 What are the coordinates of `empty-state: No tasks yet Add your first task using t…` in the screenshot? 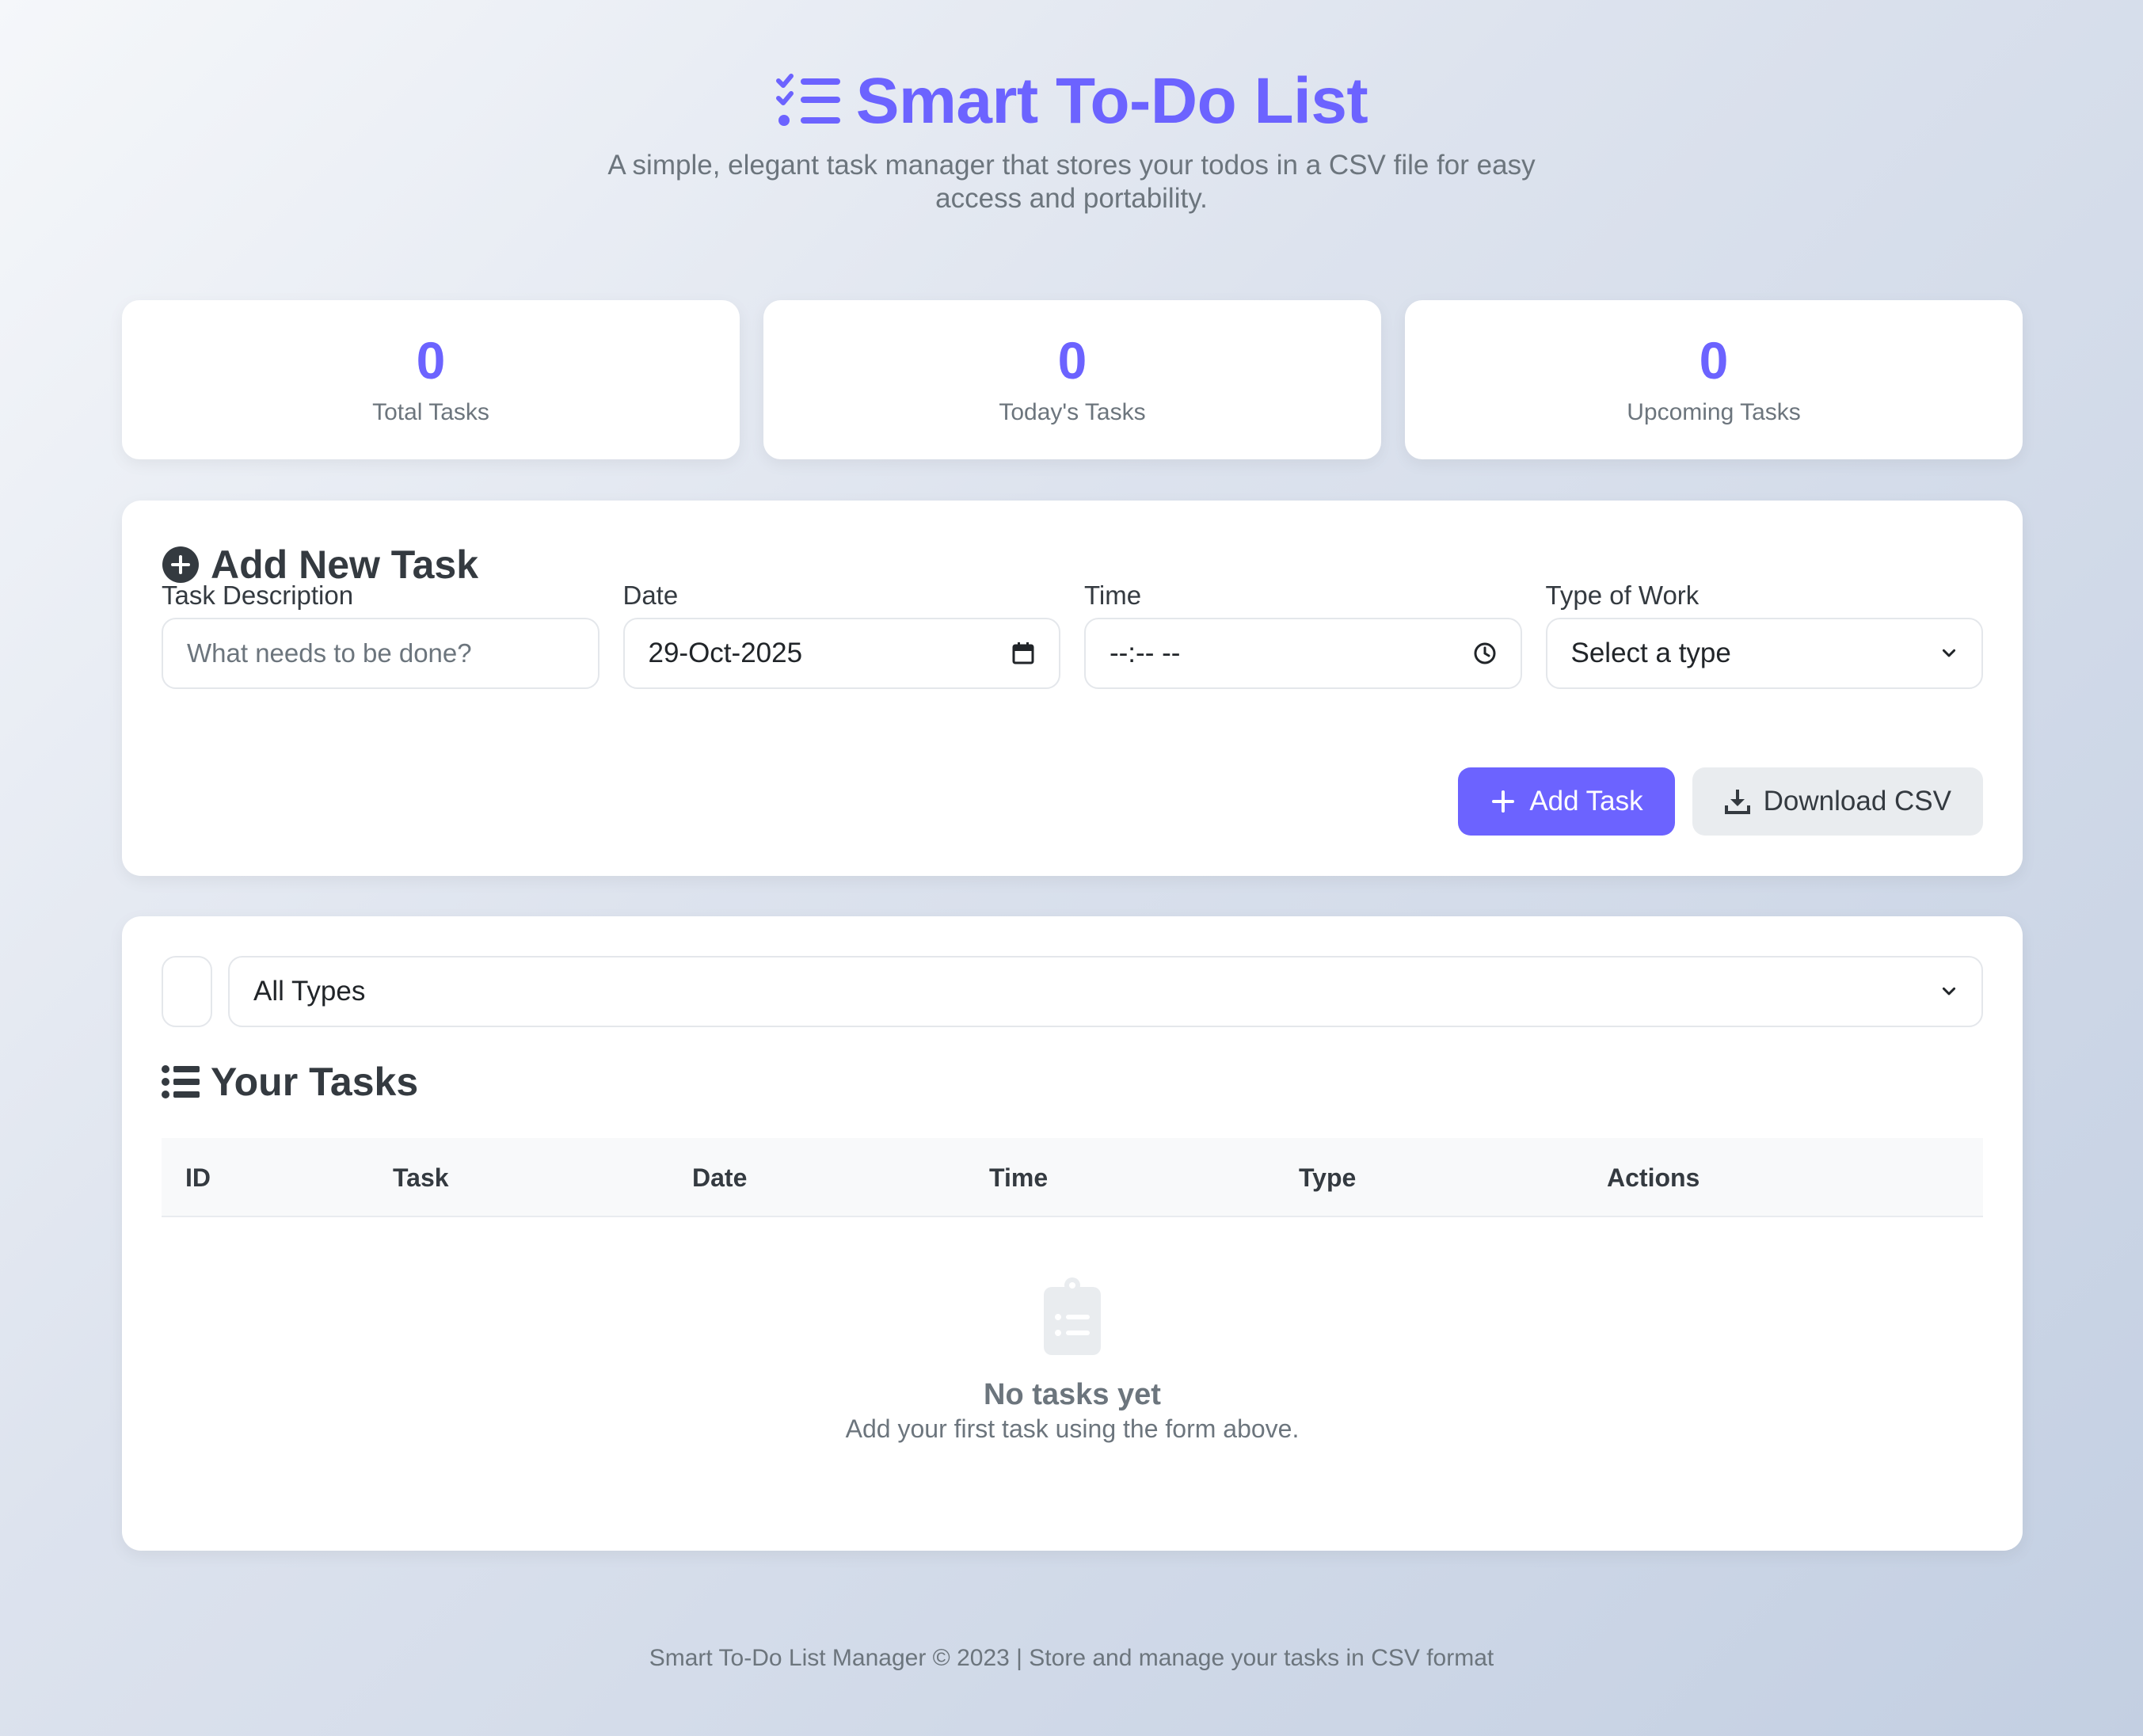 It's located at (1073, 1361).